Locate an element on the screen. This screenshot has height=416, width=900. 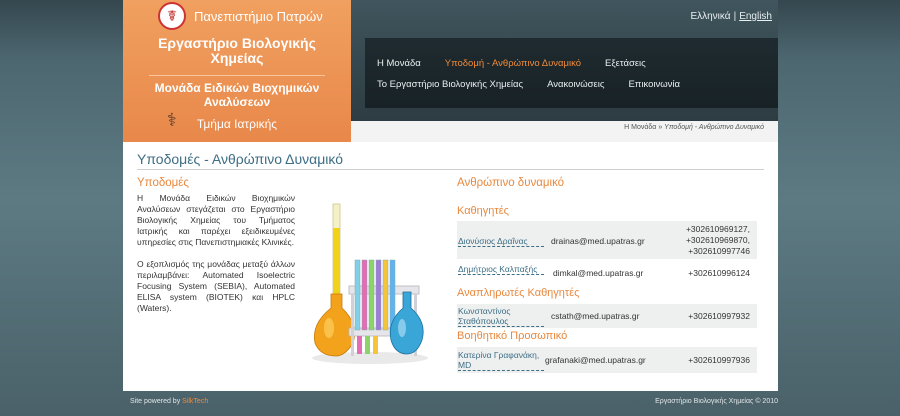
unit-title: Μονάδα Ειδικών Βιοχημικών Αναλύσεων is located at coordinates (237, 95).